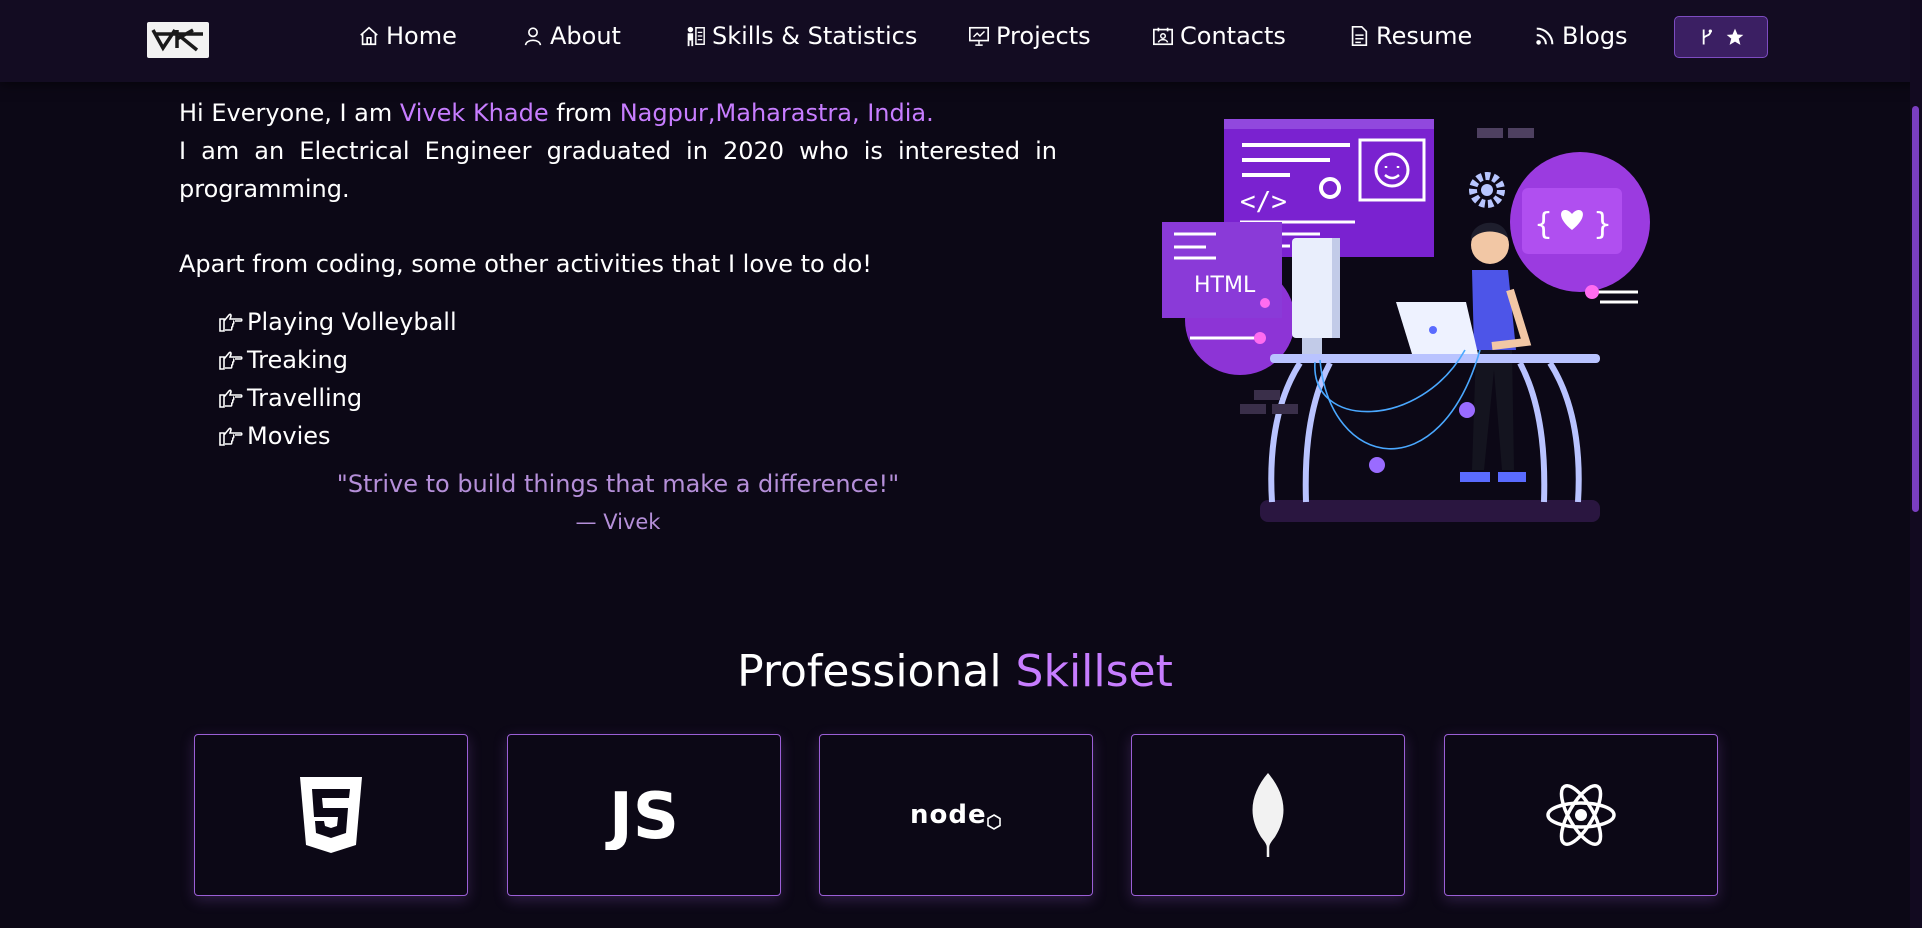 The height and width of the screenshot is (928, 1922). I want to click on js-label: JS, so click(642, 815).